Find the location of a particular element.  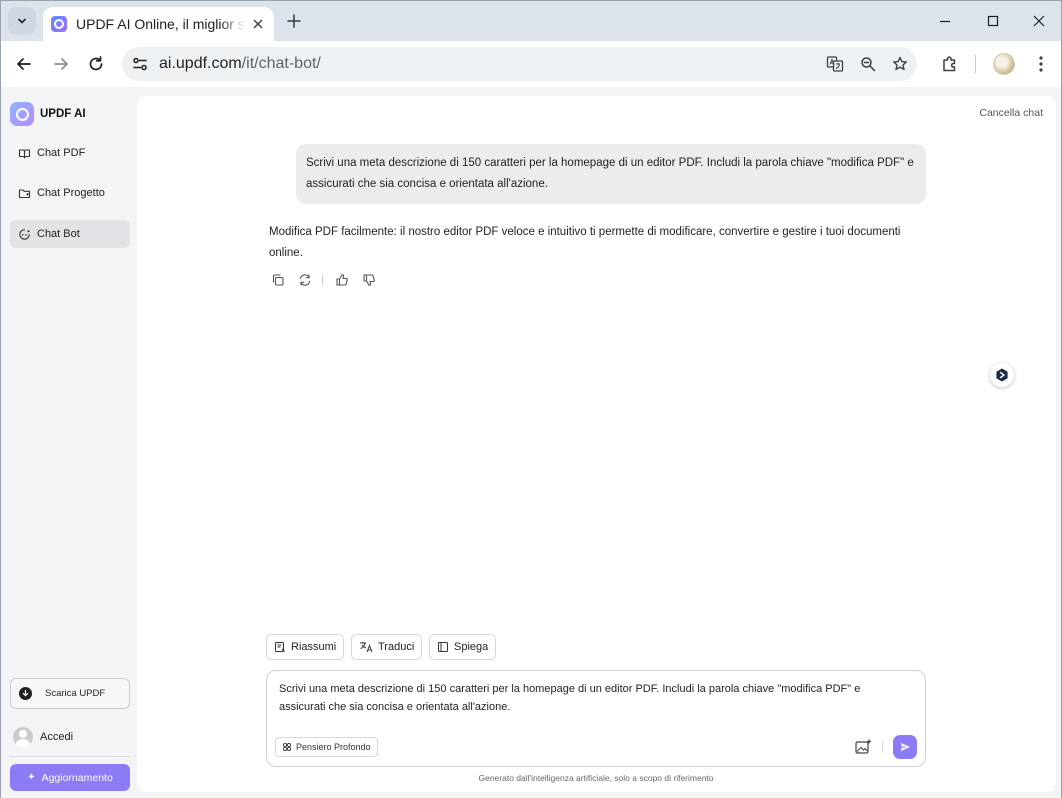

extensions-puzzle-icon is located at coordinates (950, 64).